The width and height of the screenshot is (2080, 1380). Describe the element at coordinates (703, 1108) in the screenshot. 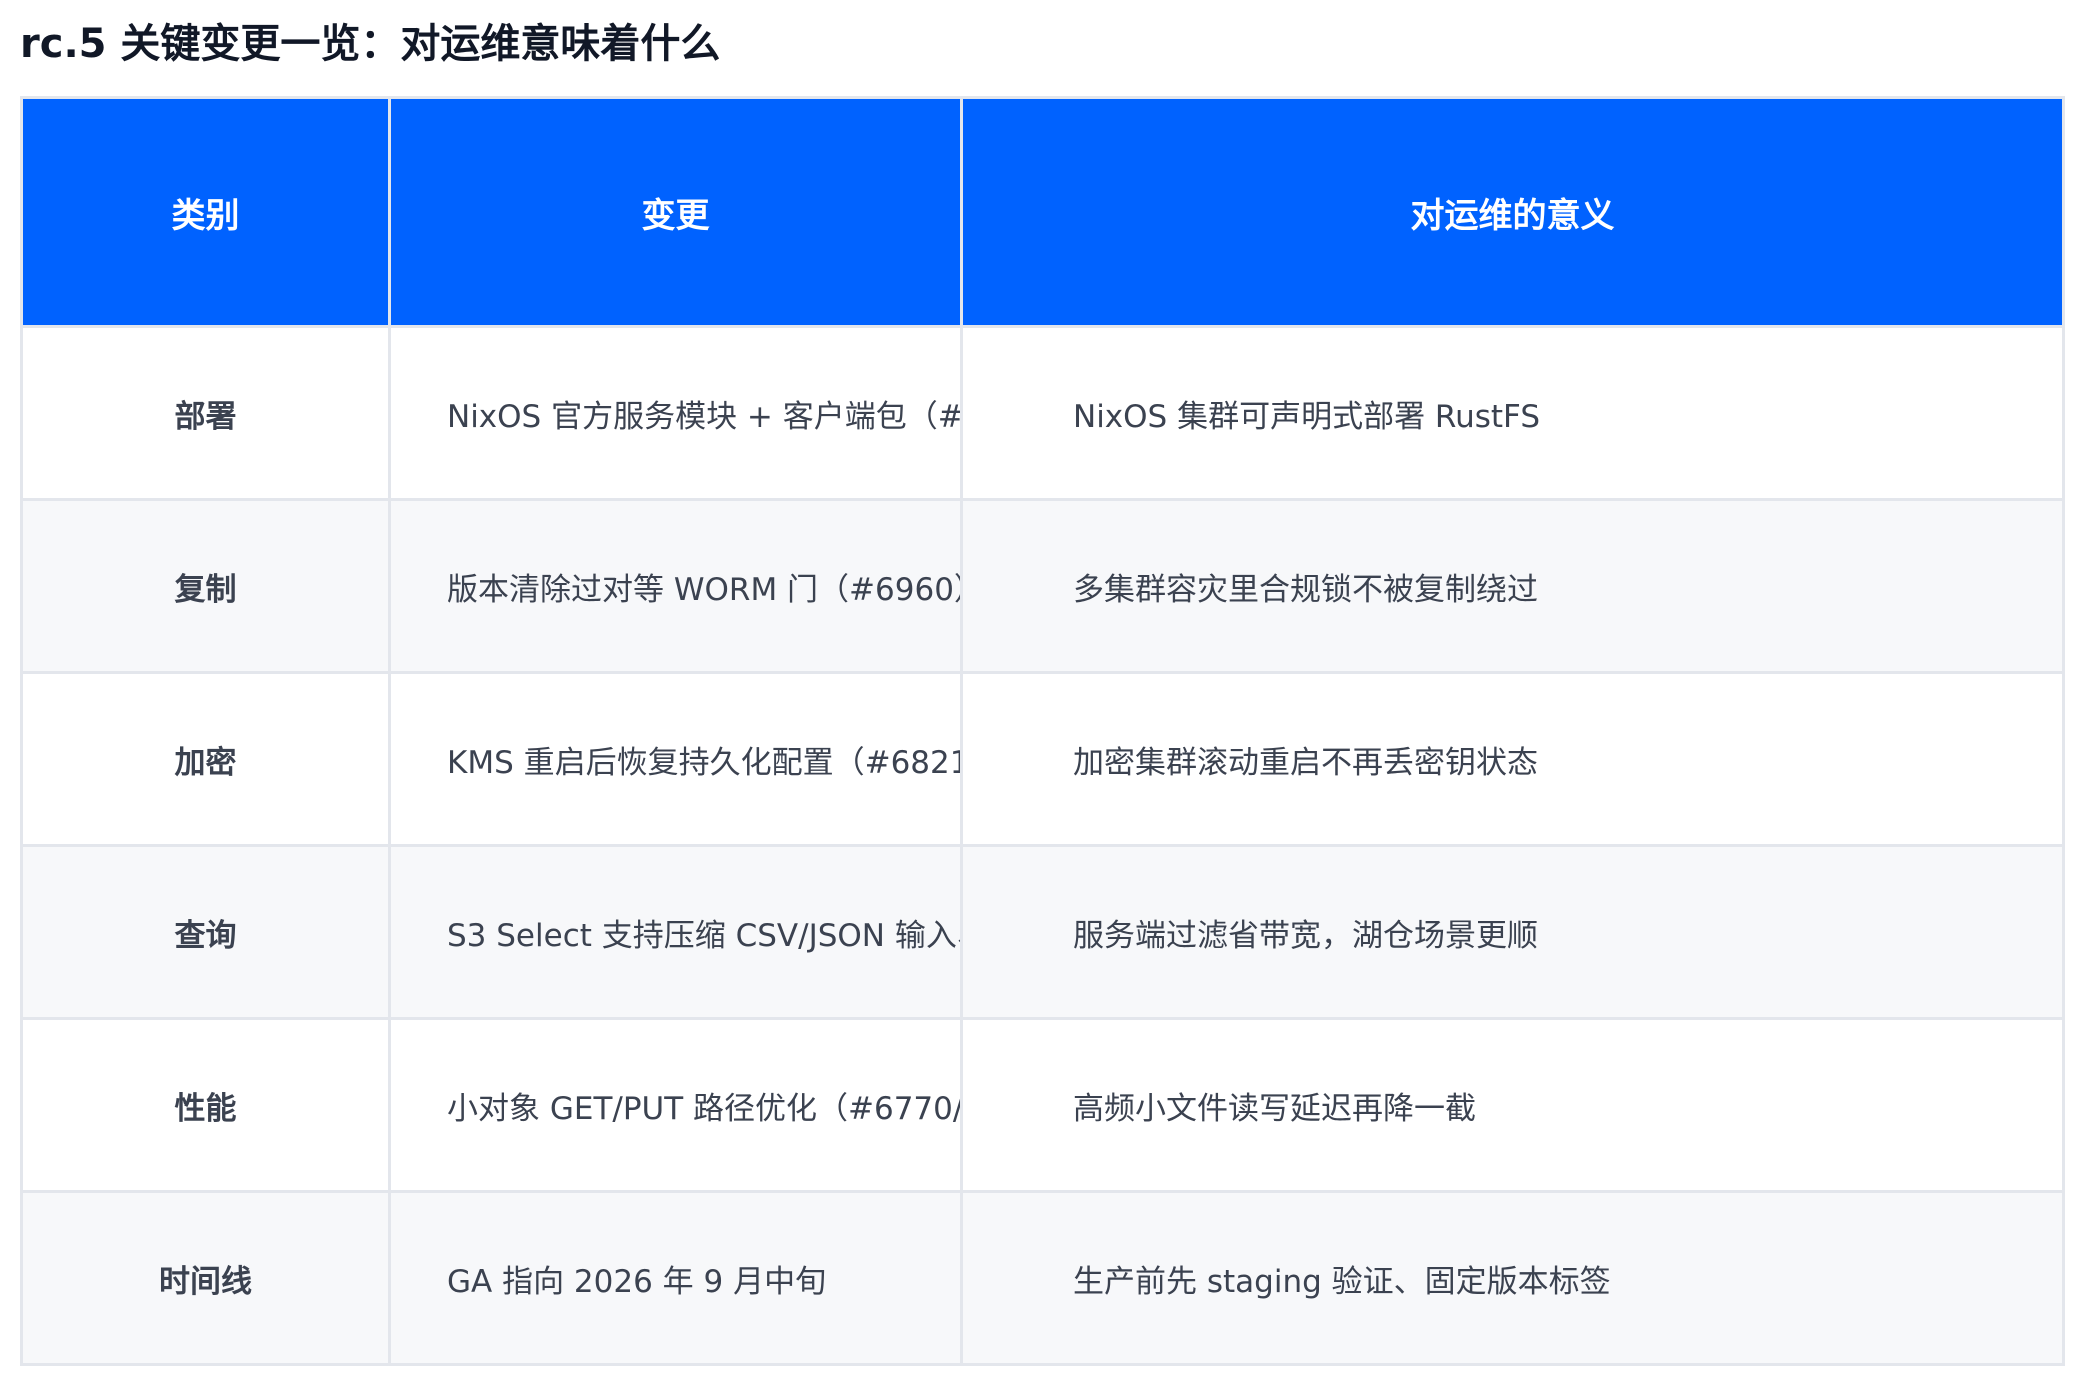

I see `change-text: 小对象 GET/PUT 路径优化（#6770/#` at that location.